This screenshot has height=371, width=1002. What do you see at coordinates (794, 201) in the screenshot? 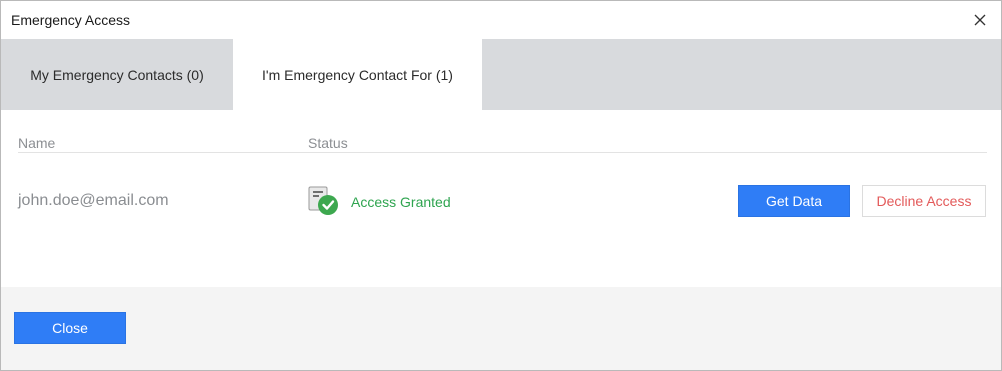
I see `get-data-button: Get Data` at bounding box center [794, 201].